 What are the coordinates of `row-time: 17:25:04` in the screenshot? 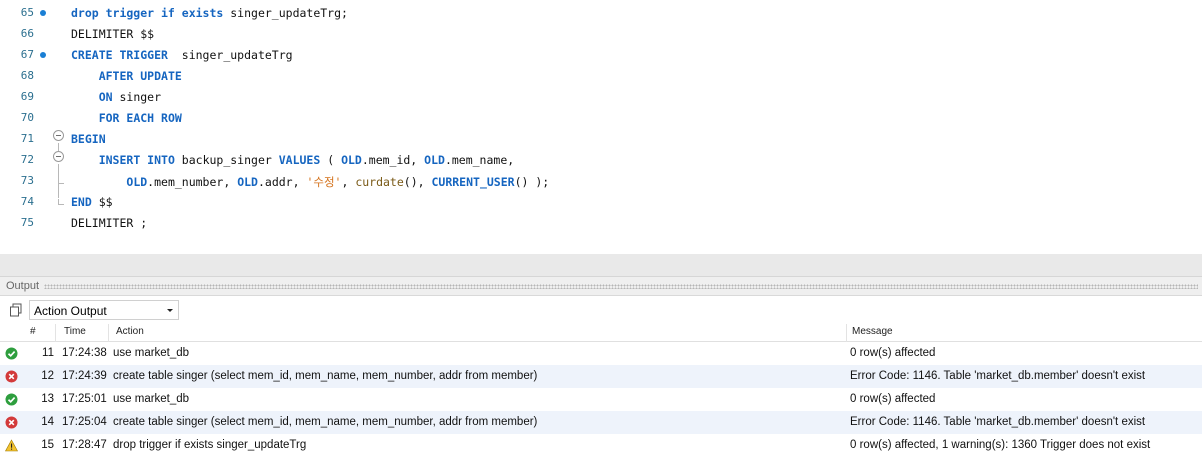 It's located at (84, 422).